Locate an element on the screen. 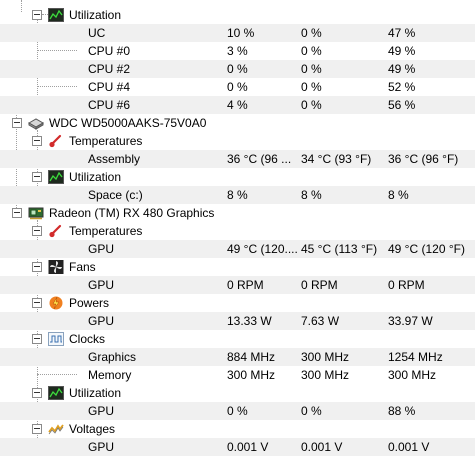 Image resolution: width=475 pixels, height=468 pixels. max-cell: 1254 MHz is located at coordinates (415, 357).